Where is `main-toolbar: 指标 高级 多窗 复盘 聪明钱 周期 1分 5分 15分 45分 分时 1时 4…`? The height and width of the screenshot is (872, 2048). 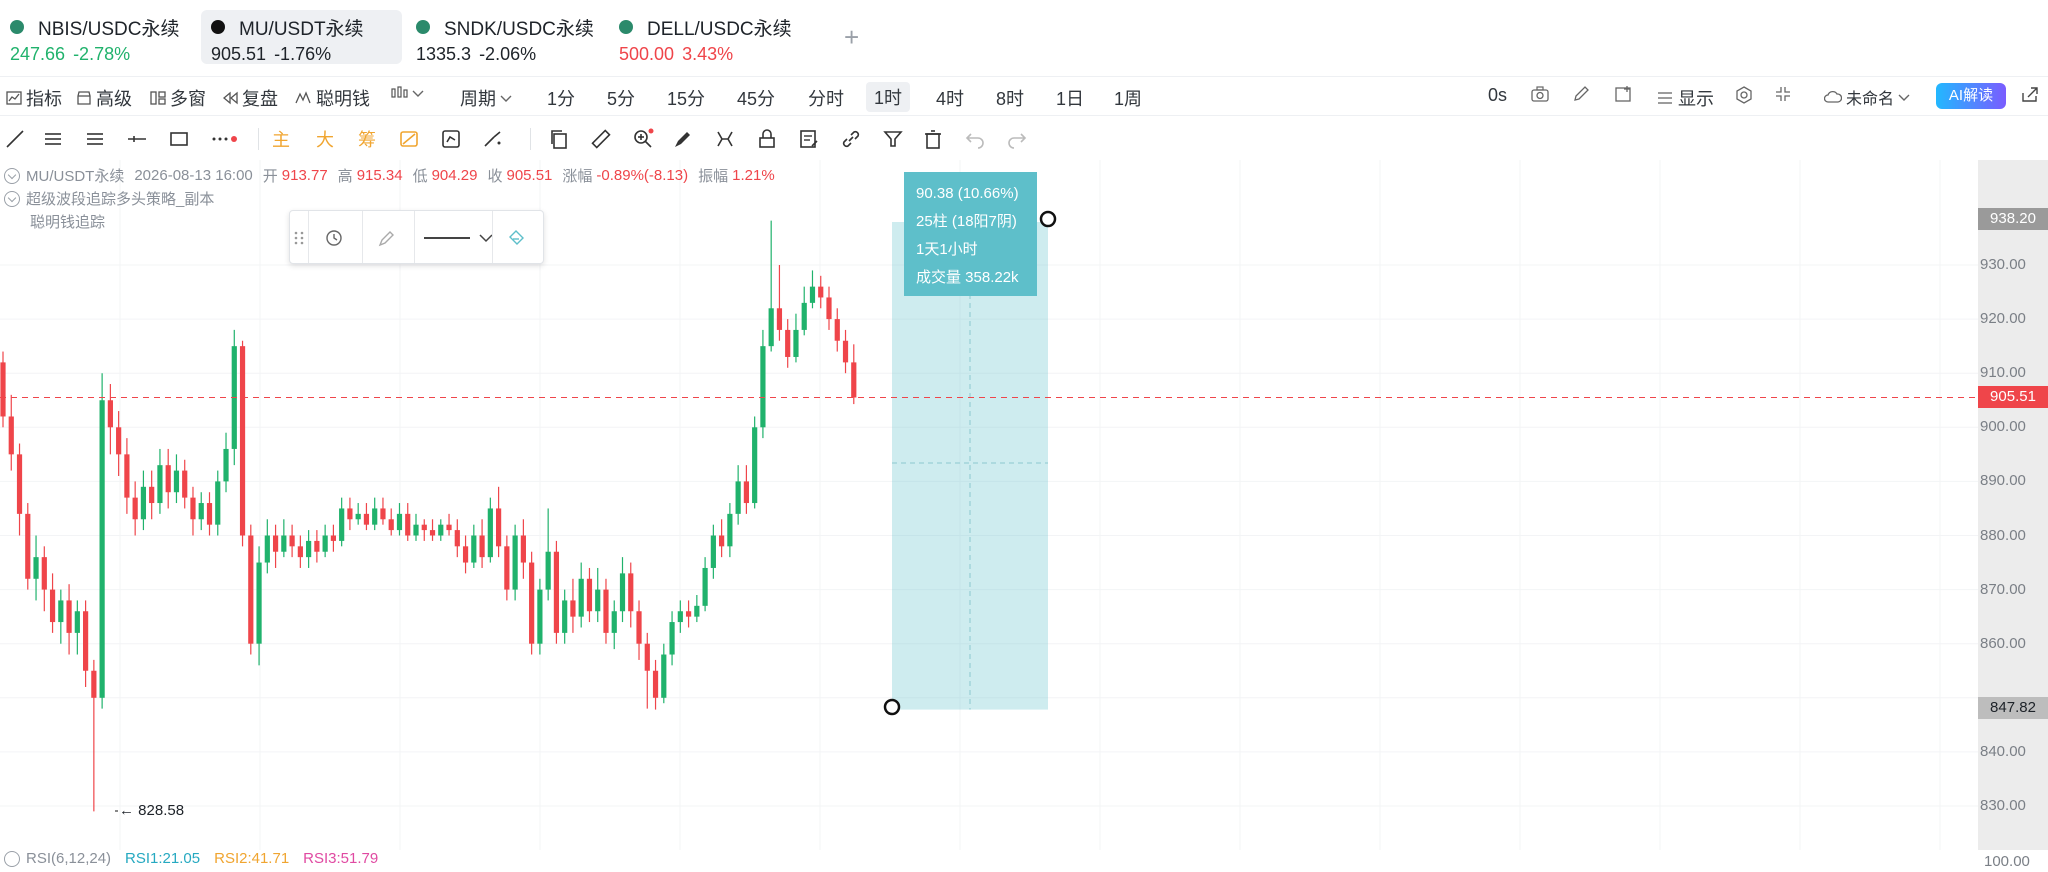
main-toolbar: 指标 高级 多窗 复盘 聪明钱 周期 1分 5分 15分 45分 分时 1时 4… is located at coordinates (1024, 96).